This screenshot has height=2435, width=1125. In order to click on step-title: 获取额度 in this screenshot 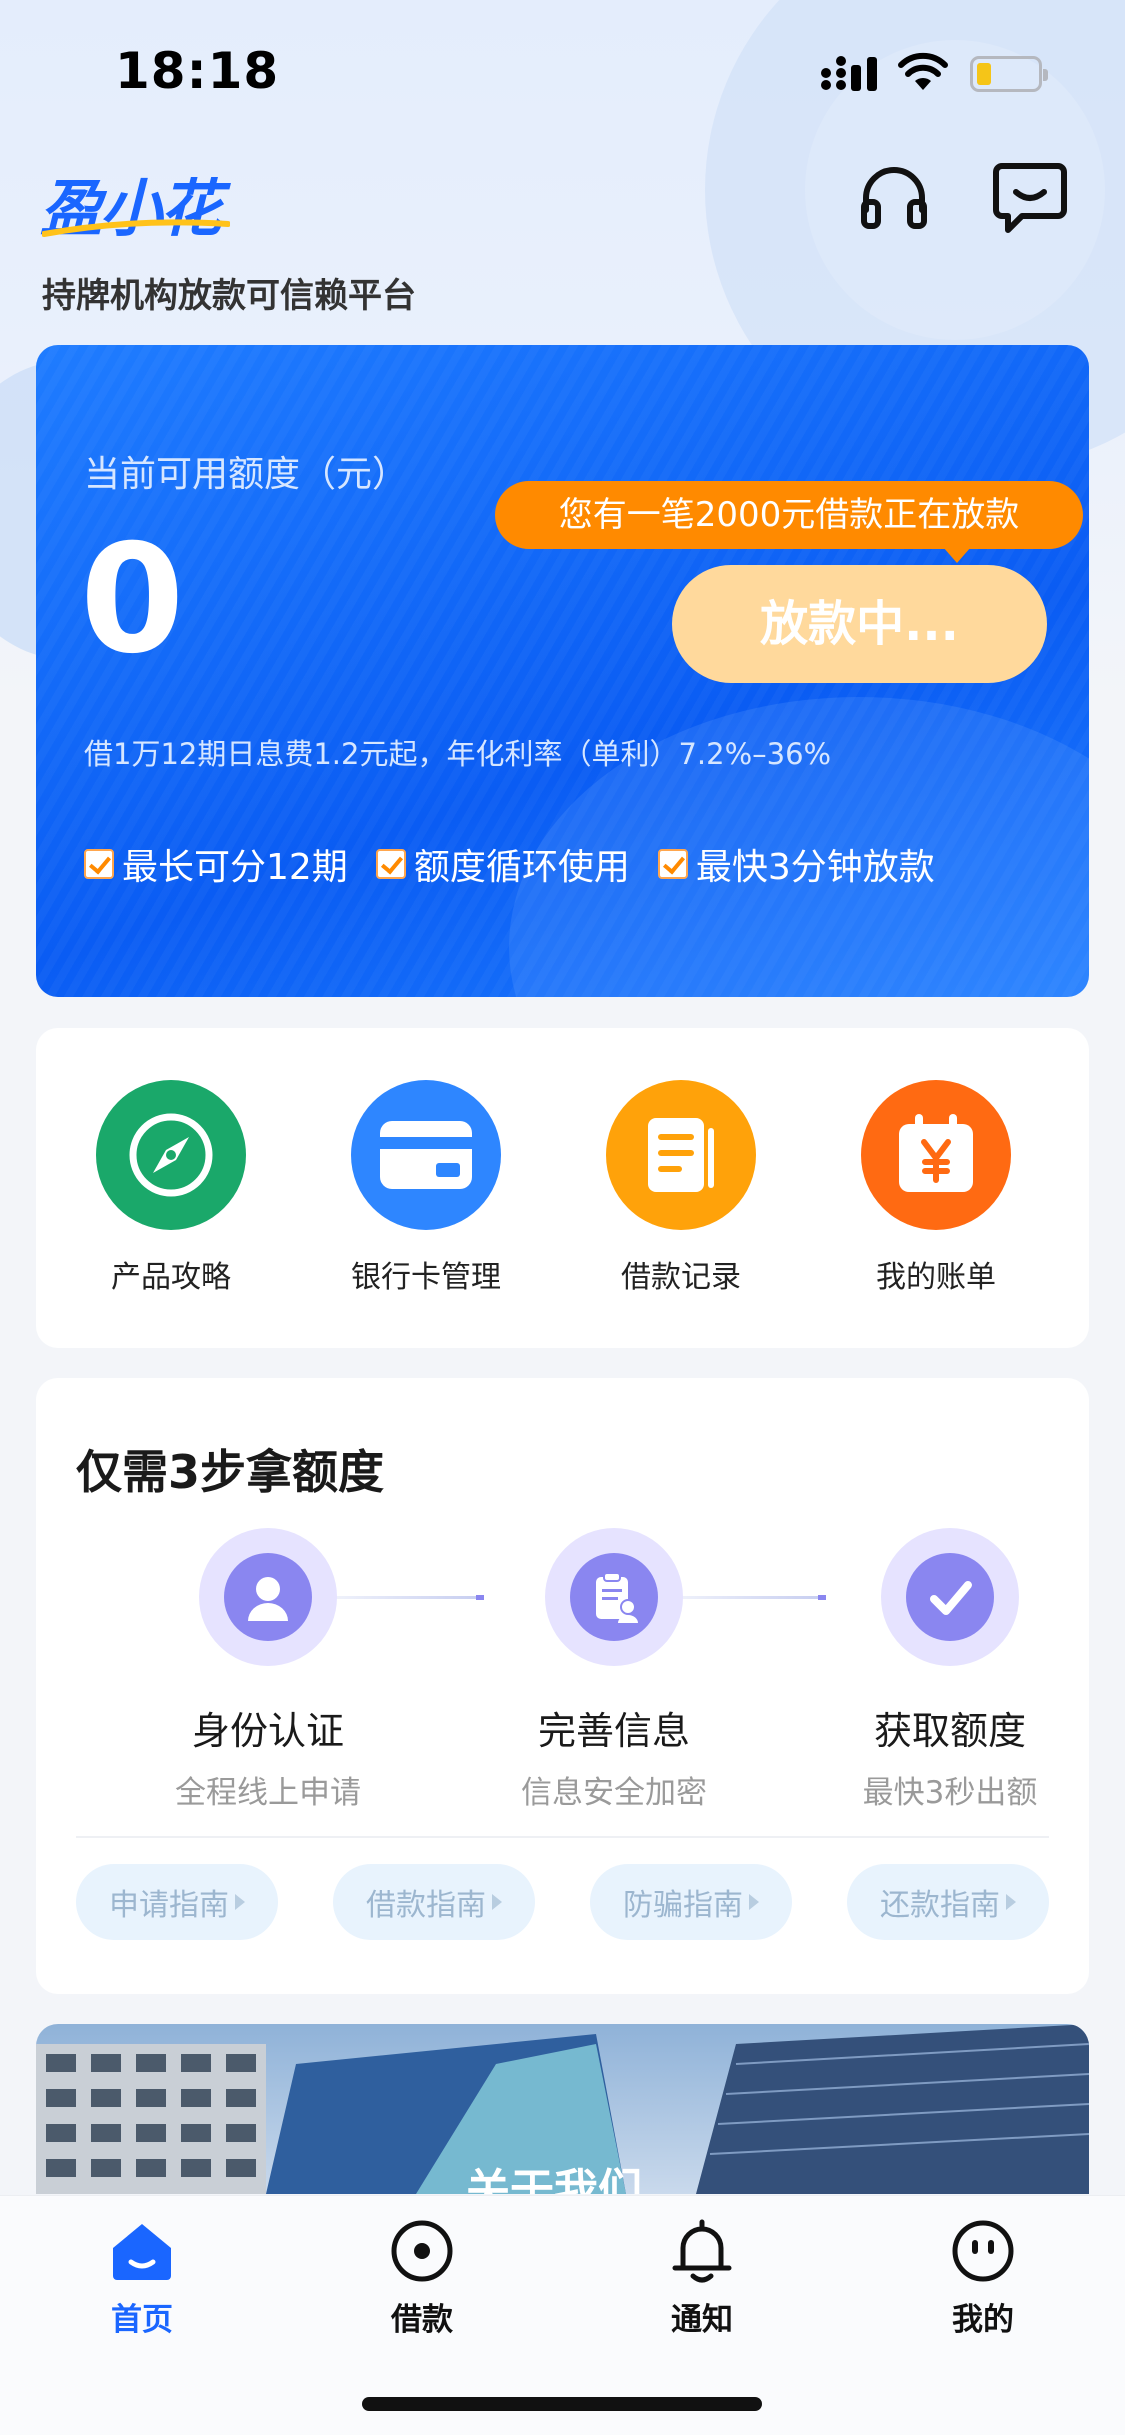, I will do `click(949, 1731)`.